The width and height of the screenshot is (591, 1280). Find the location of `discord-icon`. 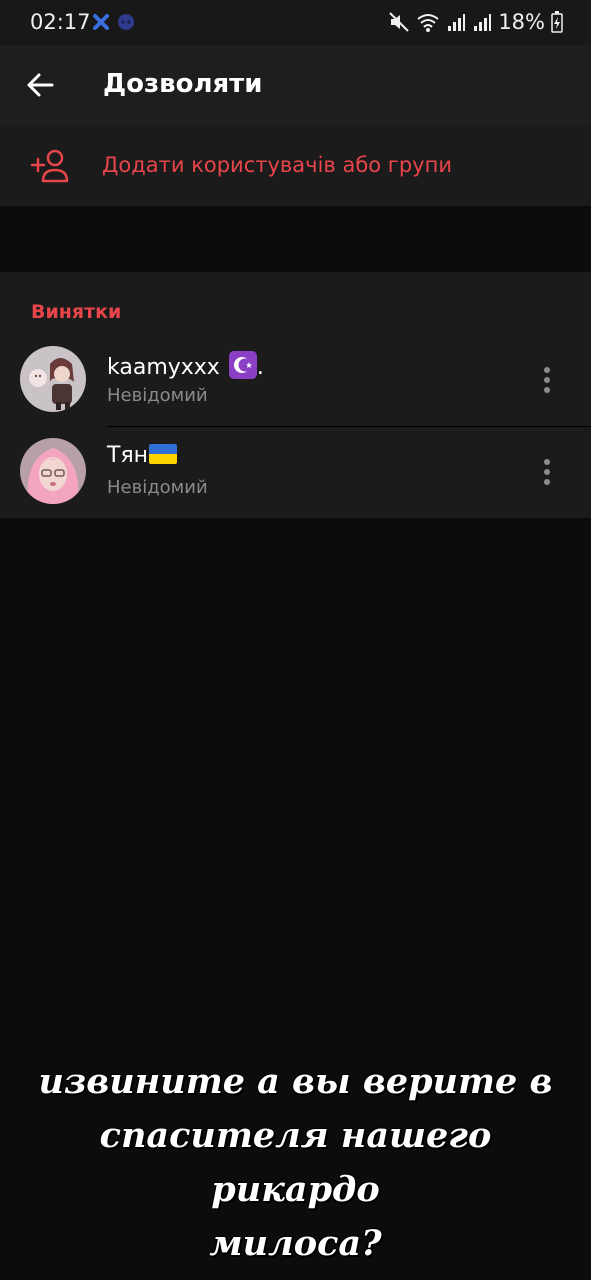

discord-icon is located at coordinates (126, 22).